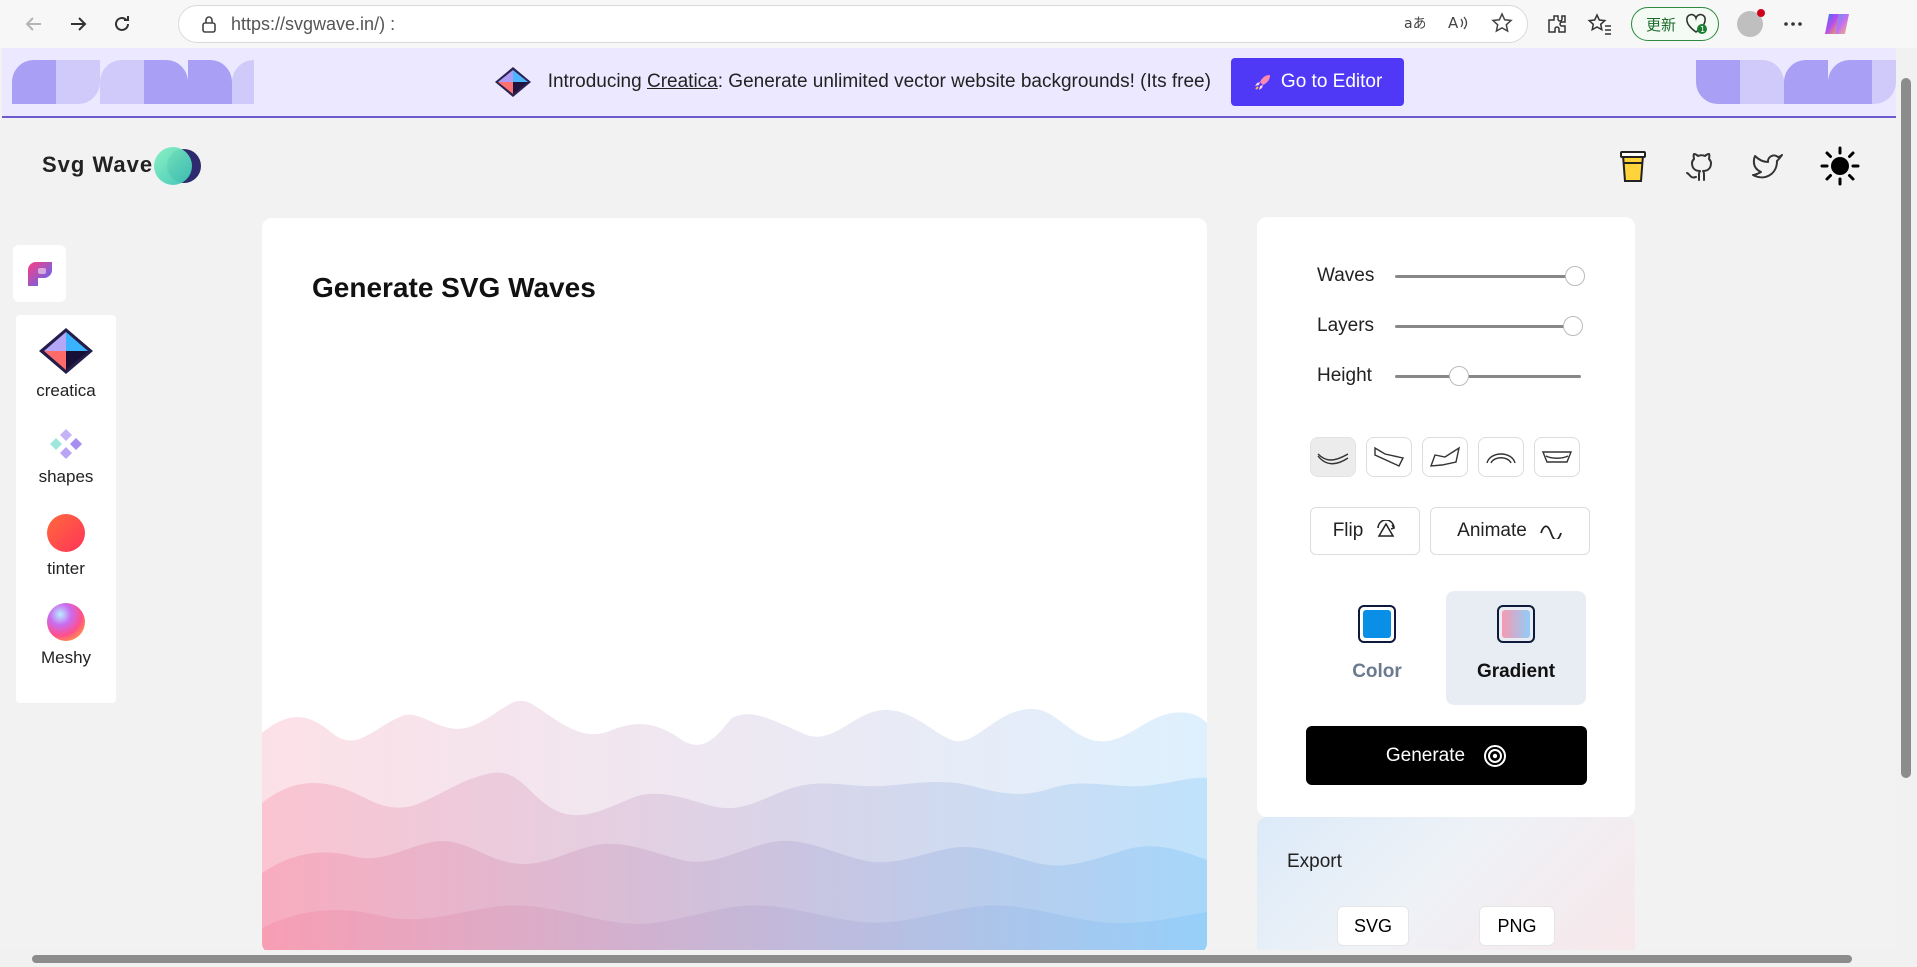  Describe the element at coordinates (1262, 82) in the screenshot. I see `rocket-icon` at that location.